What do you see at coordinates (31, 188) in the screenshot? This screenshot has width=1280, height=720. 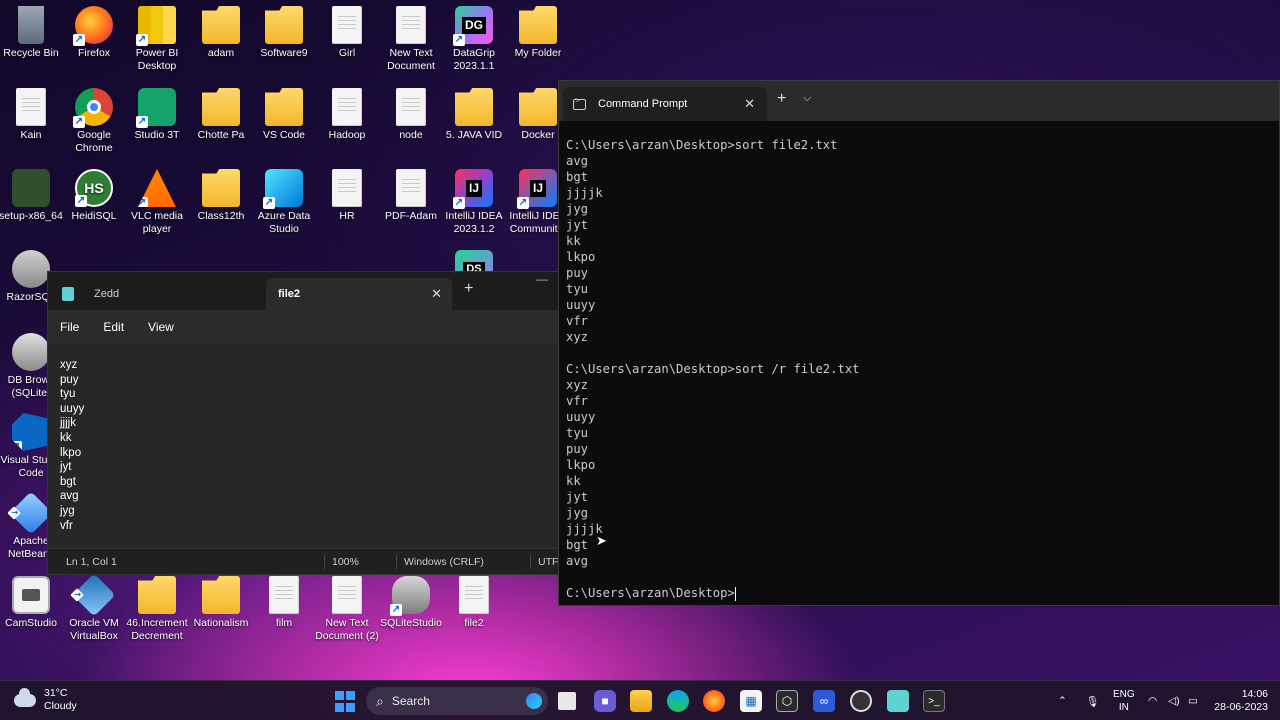 I see `installer-icon` at bounding box center [31, 188].